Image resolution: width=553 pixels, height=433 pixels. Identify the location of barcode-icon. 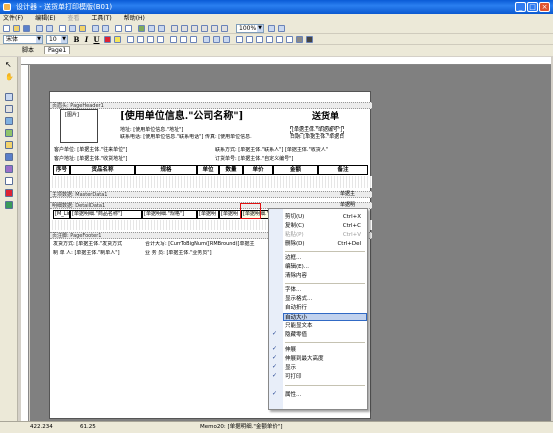
(224, 28).